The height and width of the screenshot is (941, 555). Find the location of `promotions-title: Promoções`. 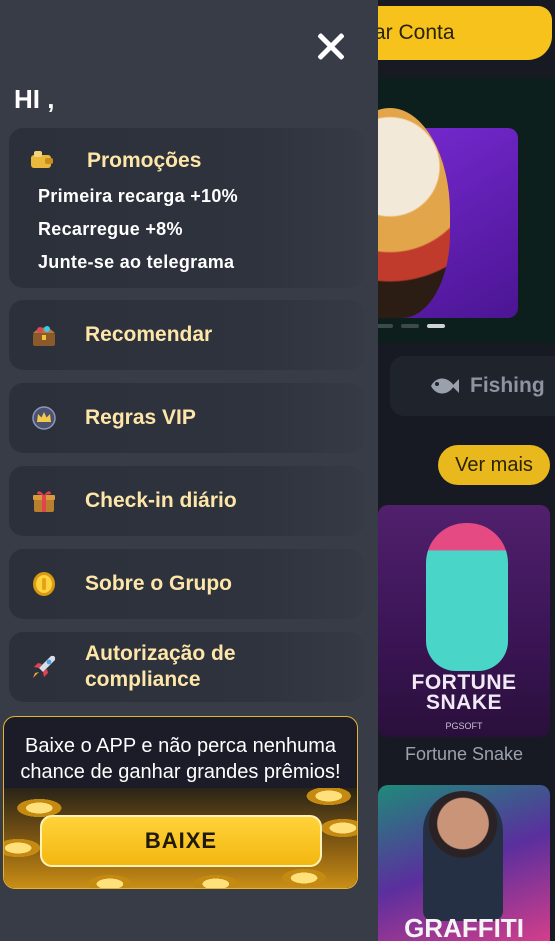

promotions-title: Promoções is located at coordinates (144, 160).